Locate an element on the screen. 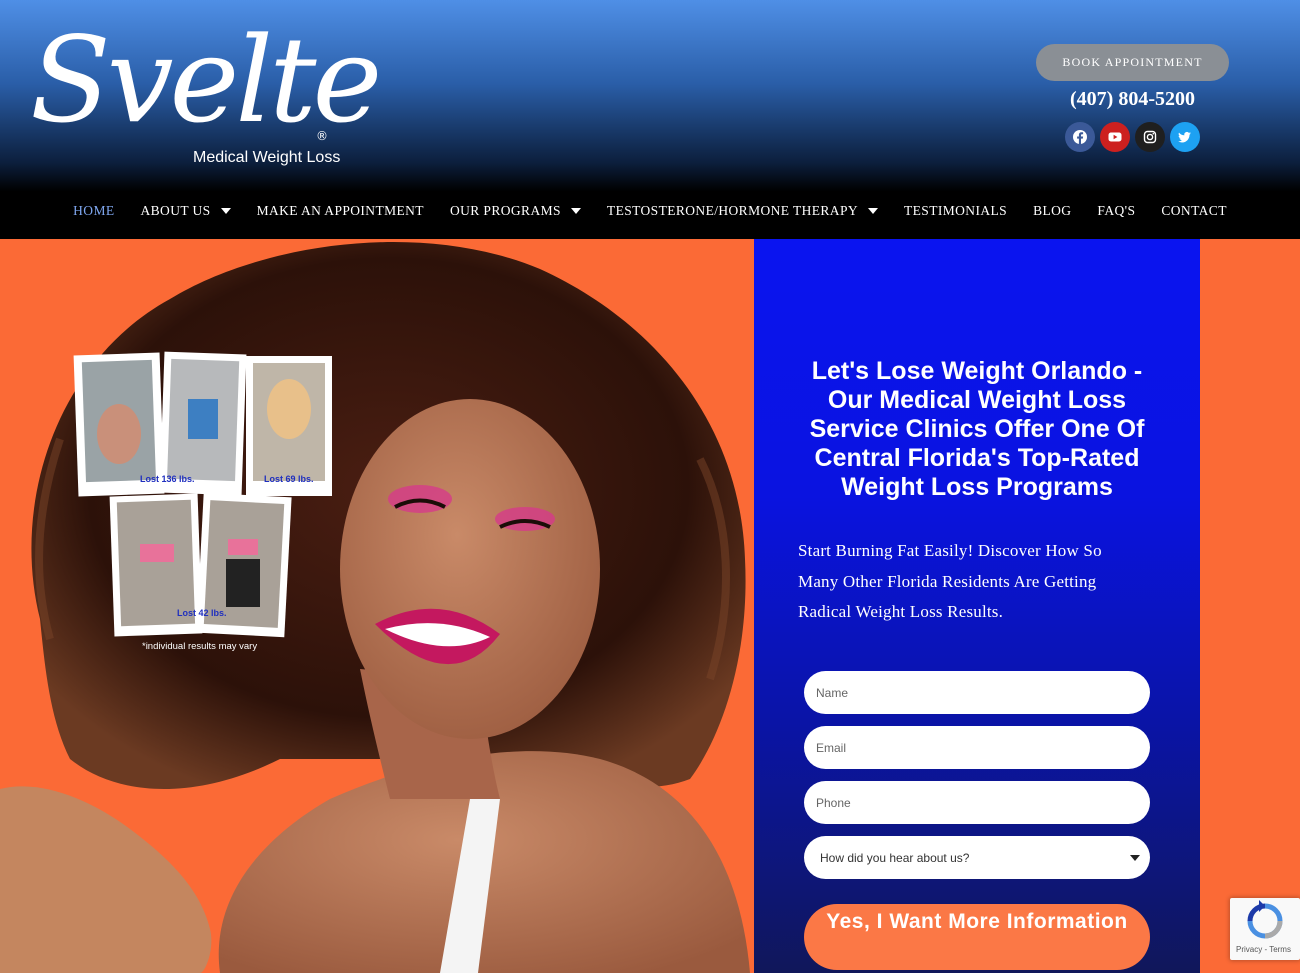 The width and height of the screenshot is (1300, 973). nav-home: HOME is located at coordinates (93, 211).